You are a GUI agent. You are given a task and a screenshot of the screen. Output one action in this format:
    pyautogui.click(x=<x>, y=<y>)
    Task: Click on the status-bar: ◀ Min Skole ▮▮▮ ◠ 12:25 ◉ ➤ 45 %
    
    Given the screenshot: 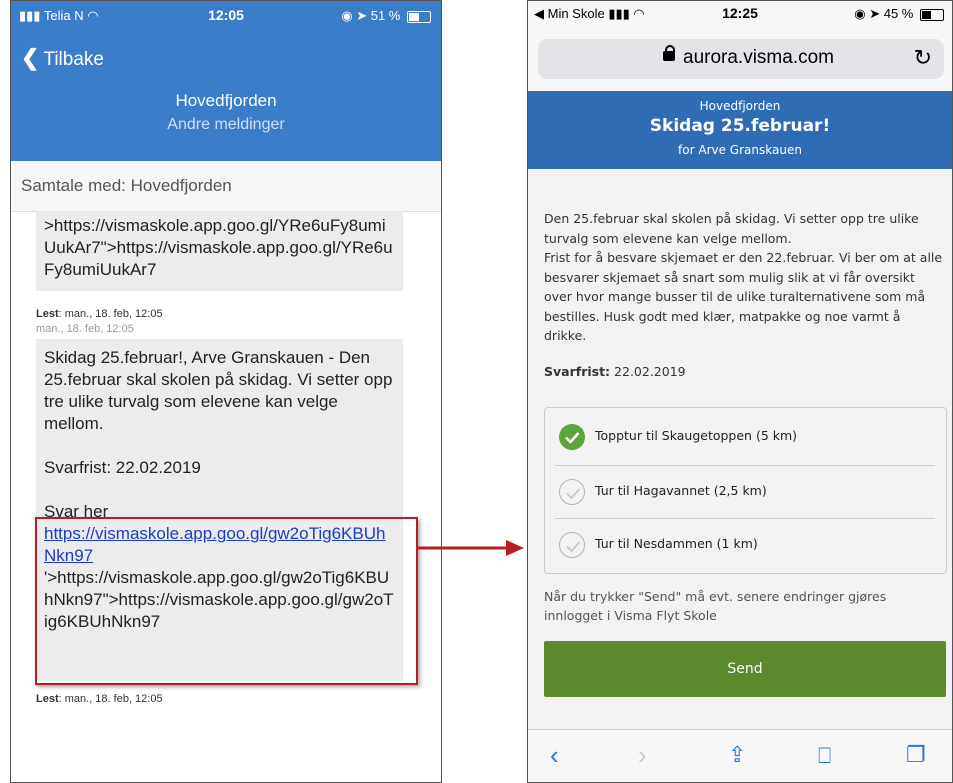 What is the action you would take?
    pyautogui.click(x=740, y=12)
    